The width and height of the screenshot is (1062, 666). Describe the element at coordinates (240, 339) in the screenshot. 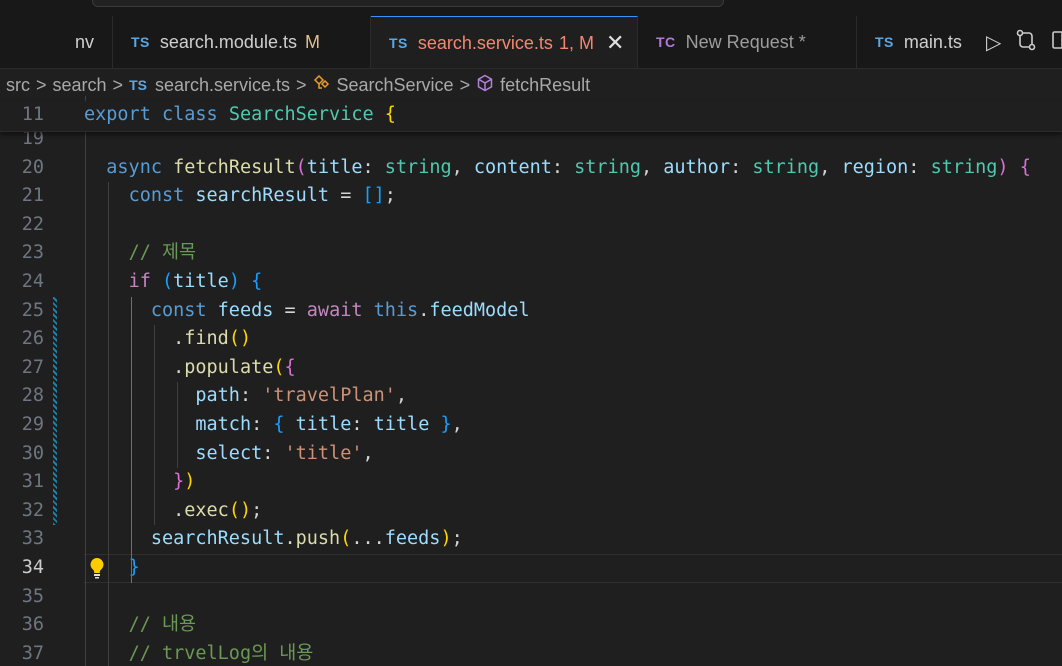

I see `code-token: ()` at that location.